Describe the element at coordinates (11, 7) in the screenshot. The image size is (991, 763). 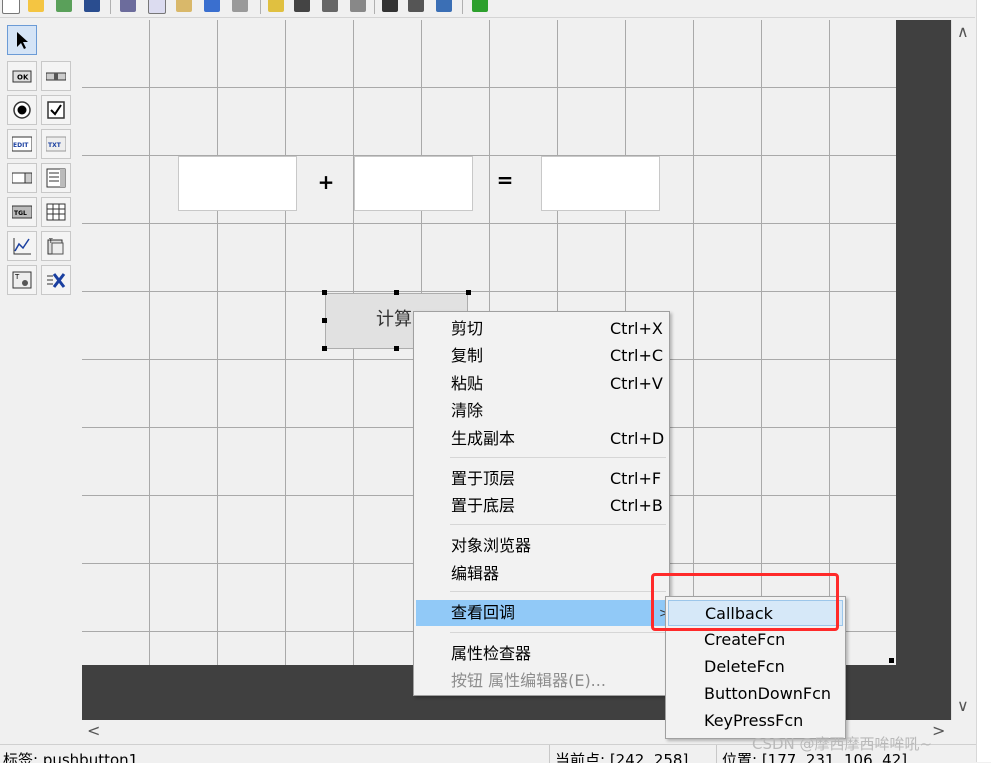
I see `new-file-icon` at that location.